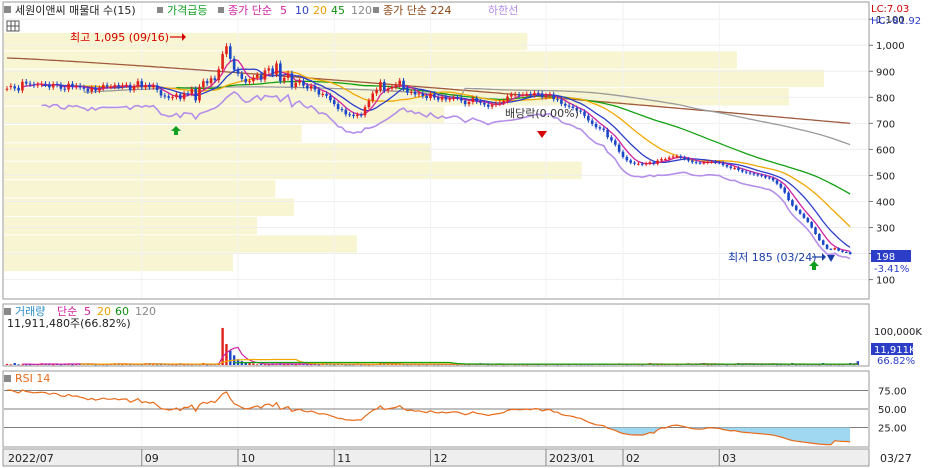  I want to click on date-label: 2022/07, so click(31, 458).